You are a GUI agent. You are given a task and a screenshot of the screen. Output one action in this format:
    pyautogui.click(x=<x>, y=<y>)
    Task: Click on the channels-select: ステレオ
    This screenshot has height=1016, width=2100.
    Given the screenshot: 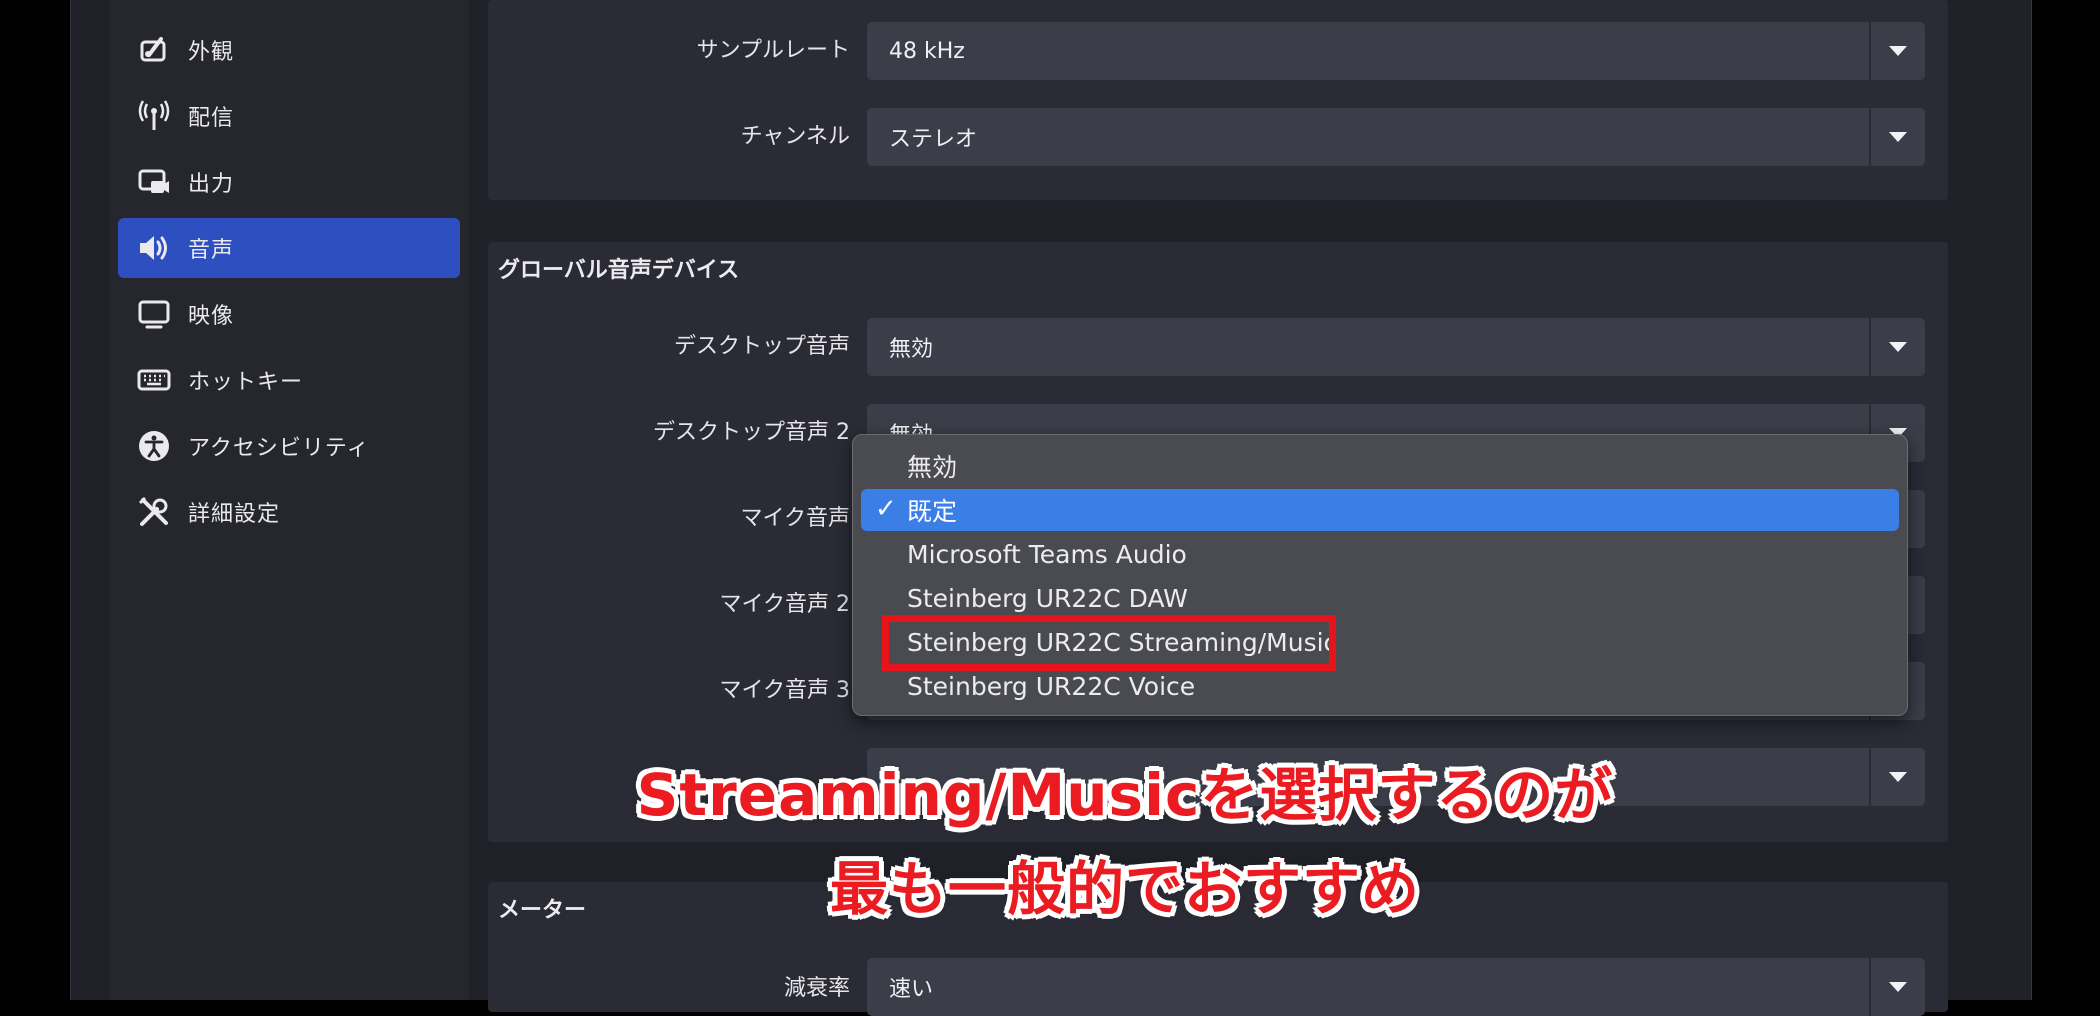 What is the action you would take?
    pyautogui.click(x=1396, y=137)
    